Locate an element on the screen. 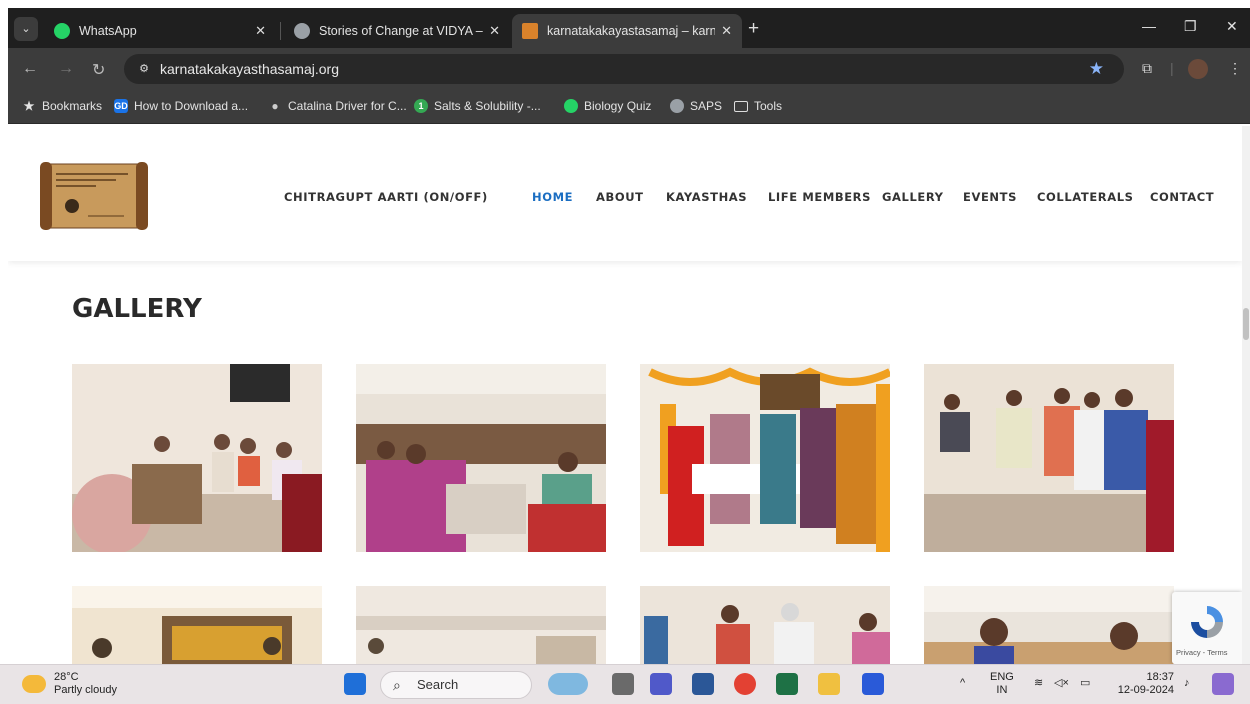  task-view-icon is located at coordinates (623, 684).